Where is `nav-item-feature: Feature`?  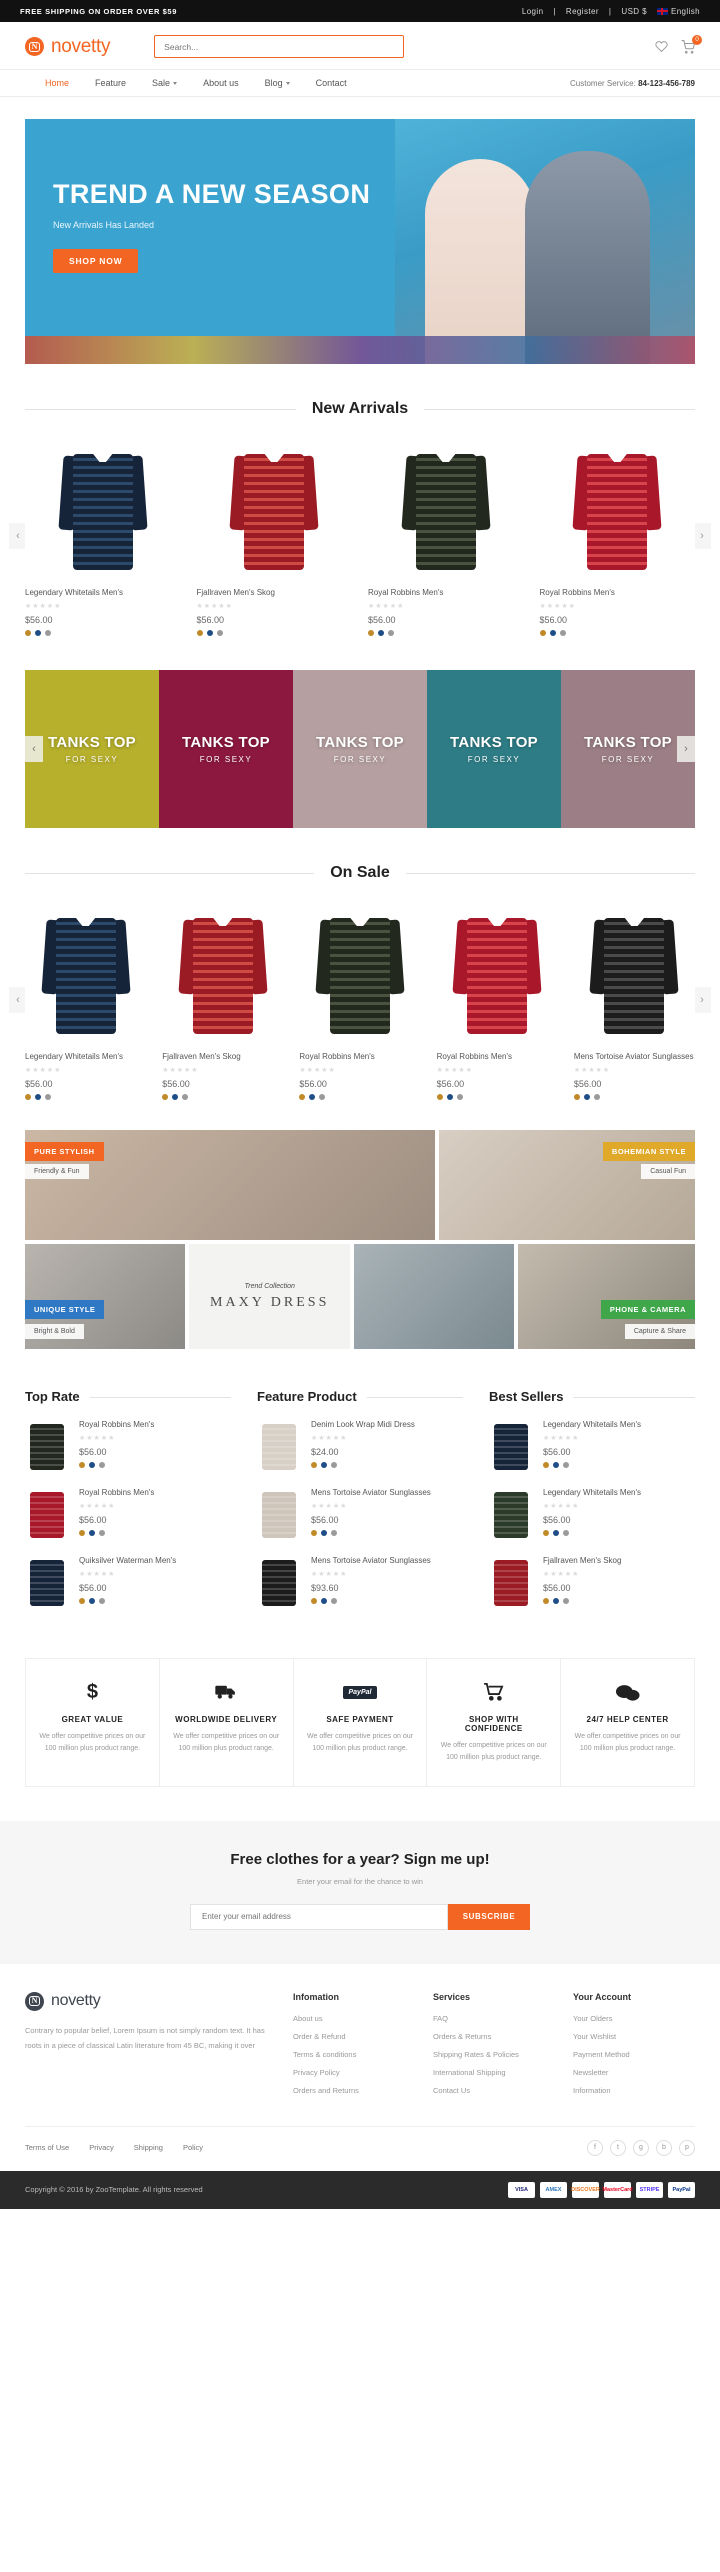 nav-item-feature: Feature is located at coordinates (110, 83).